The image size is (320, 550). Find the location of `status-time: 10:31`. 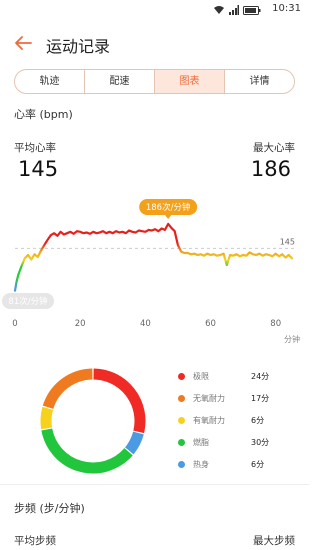

status-time: 10:31 is located at coordinates (286, 8).